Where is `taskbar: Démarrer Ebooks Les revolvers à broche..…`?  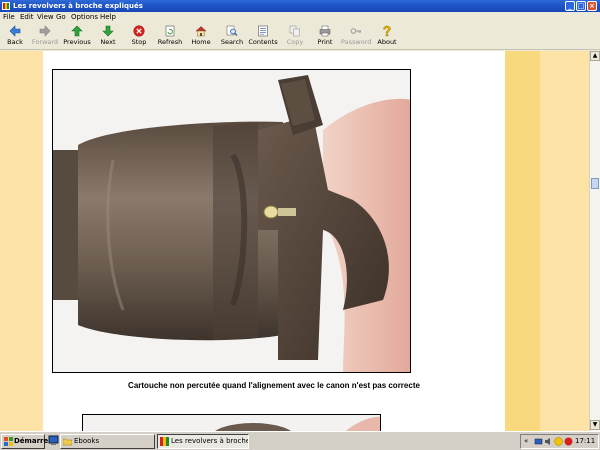 taskbar: Démarrer Ebooks Les revolvers à broche..… is located at coordinates (300, 440).